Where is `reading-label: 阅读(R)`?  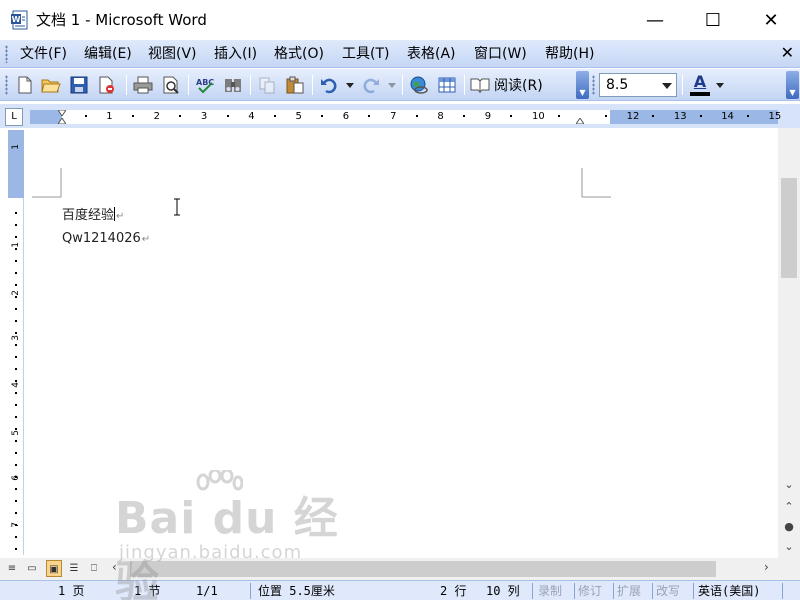 reading-label: 阅读(R) is located at coordinates (518, 86).